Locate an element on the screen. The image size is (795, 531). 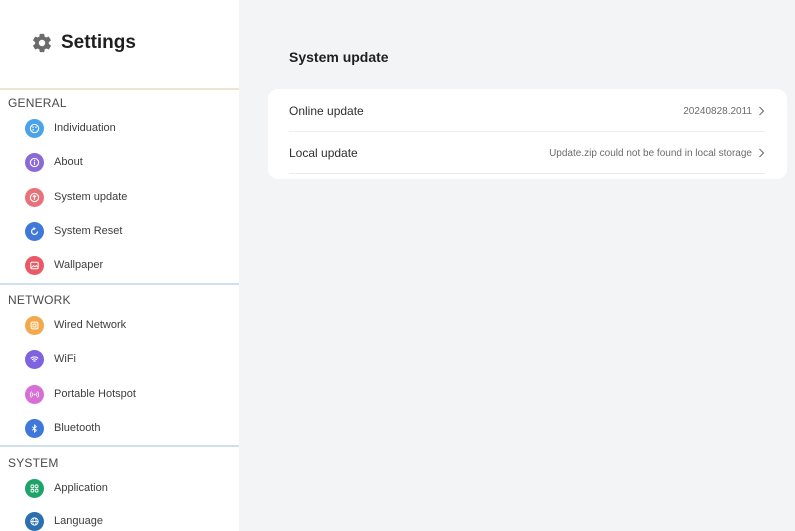
ethernet-icon is located at coordinates (34, 325).